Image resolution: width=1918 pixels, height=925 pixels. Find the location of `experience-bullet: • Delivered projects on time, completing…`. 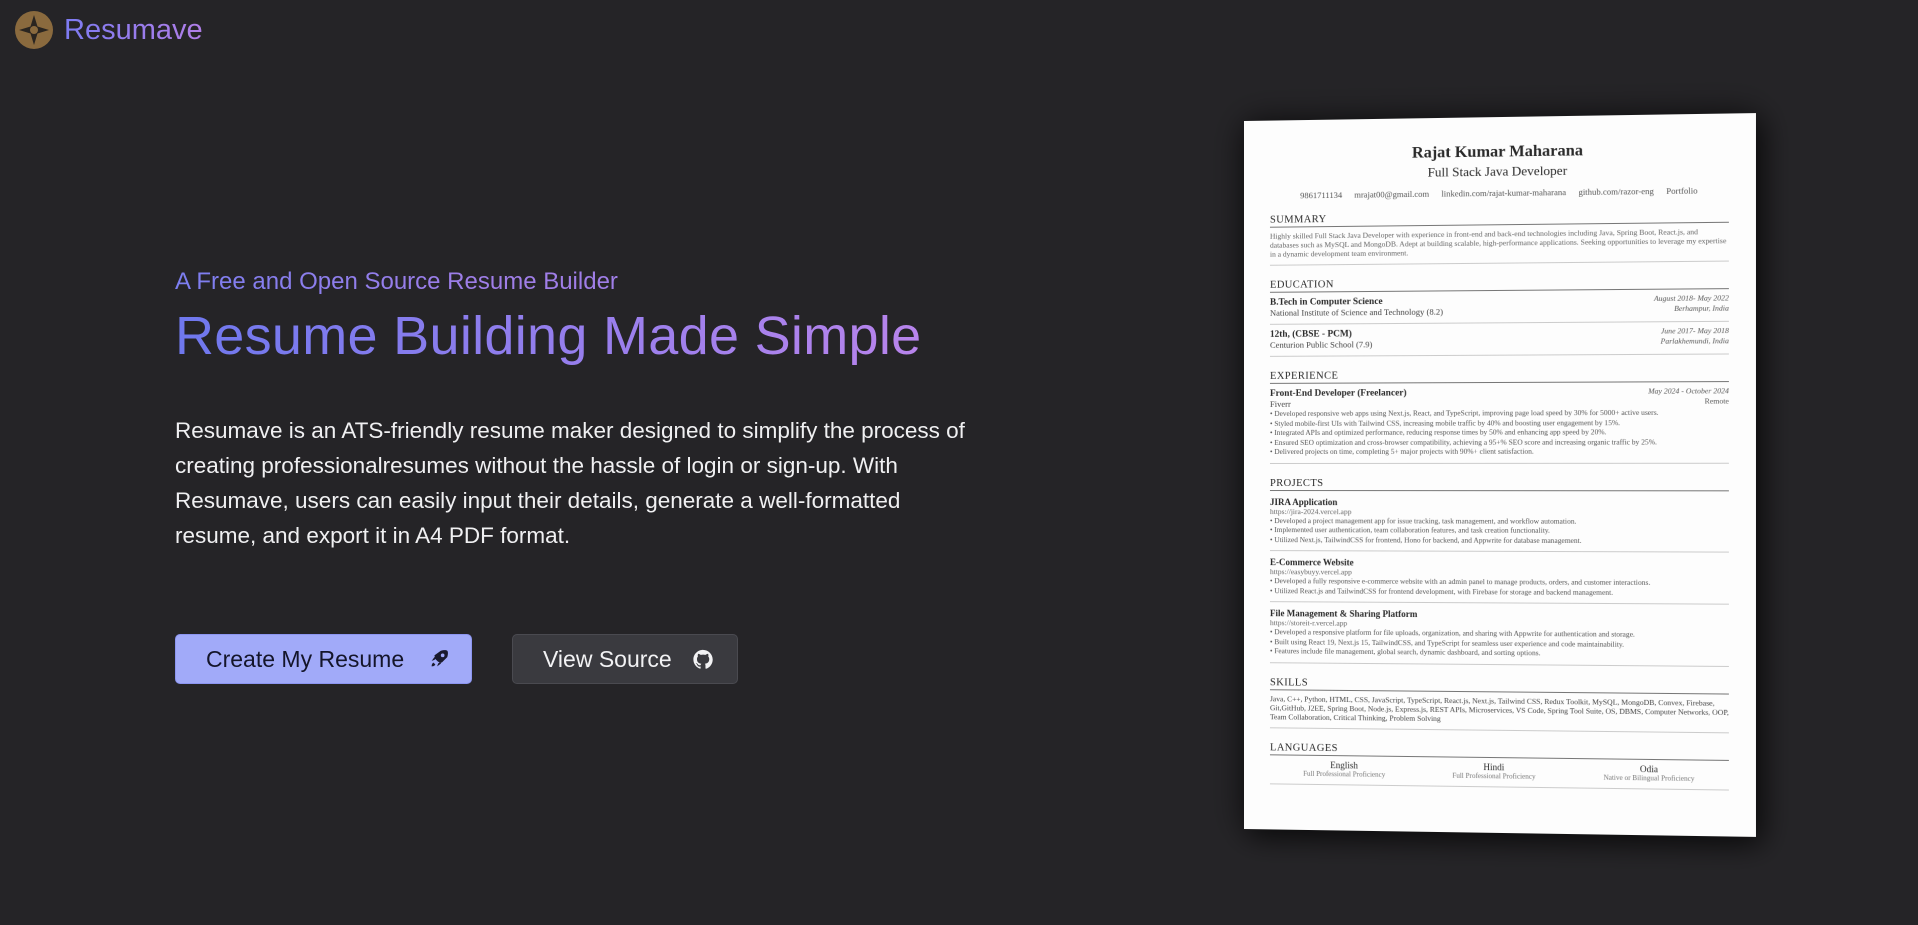

experience-bullet: • Delivered projects on time, completing… is located at coordinates (1499, 451).